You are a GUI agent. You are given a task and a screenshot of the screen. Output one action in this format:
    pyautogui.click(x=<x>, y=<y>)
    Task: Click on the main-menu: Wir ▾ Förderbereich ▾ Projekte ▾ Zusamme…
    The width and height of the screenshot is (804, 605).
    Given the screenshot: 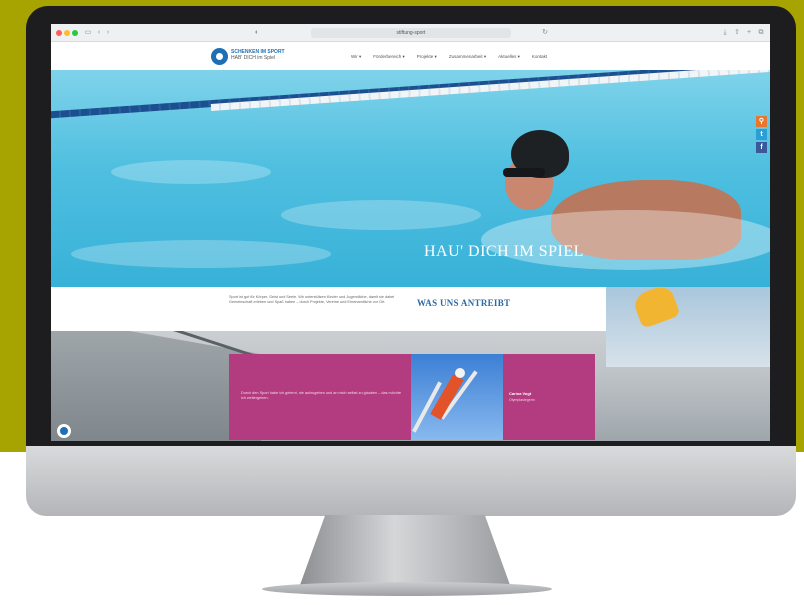 What is the action you would take?
    pyautogui.click(x=449, y=57)
    